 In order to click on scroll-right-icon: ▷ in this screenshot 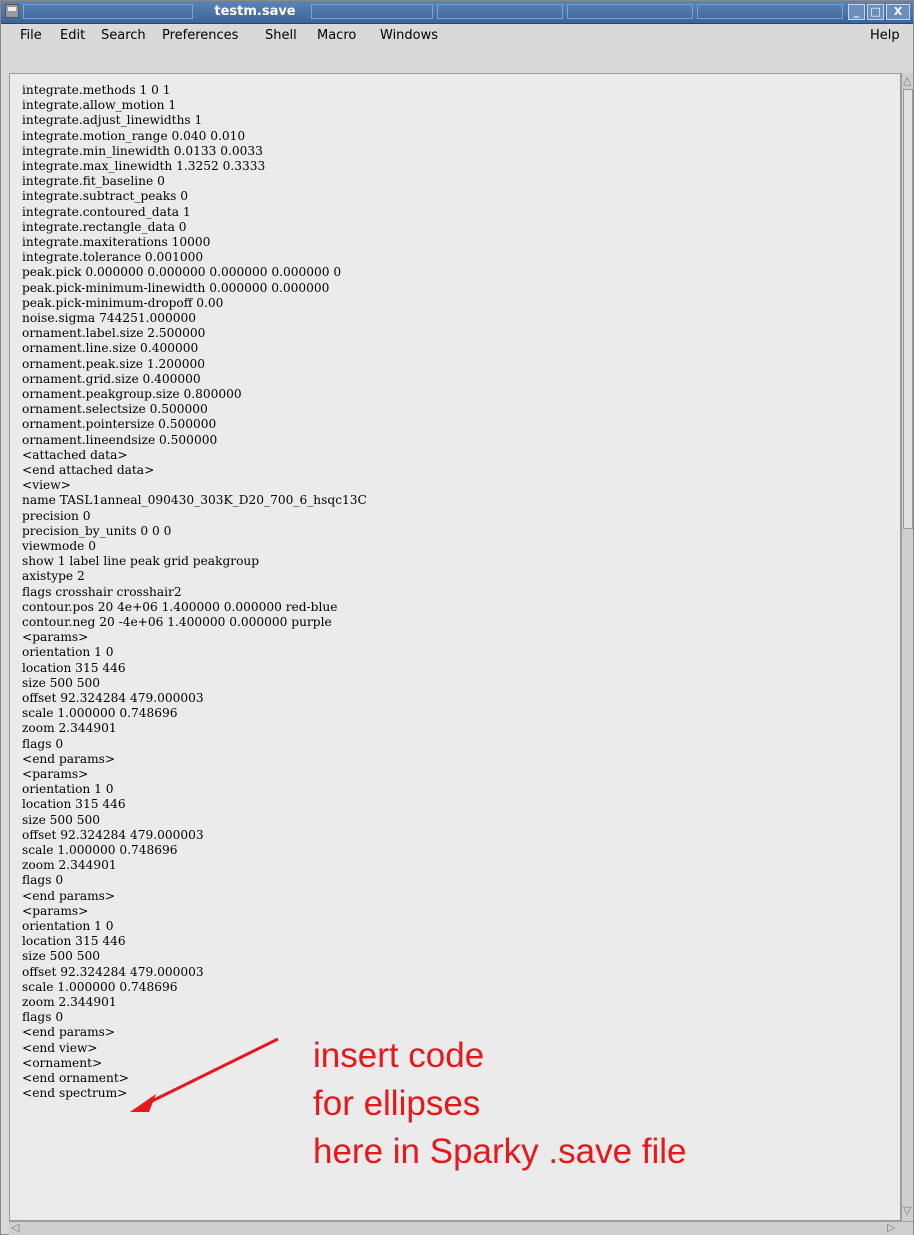, I will do `click(891, 1228)`.